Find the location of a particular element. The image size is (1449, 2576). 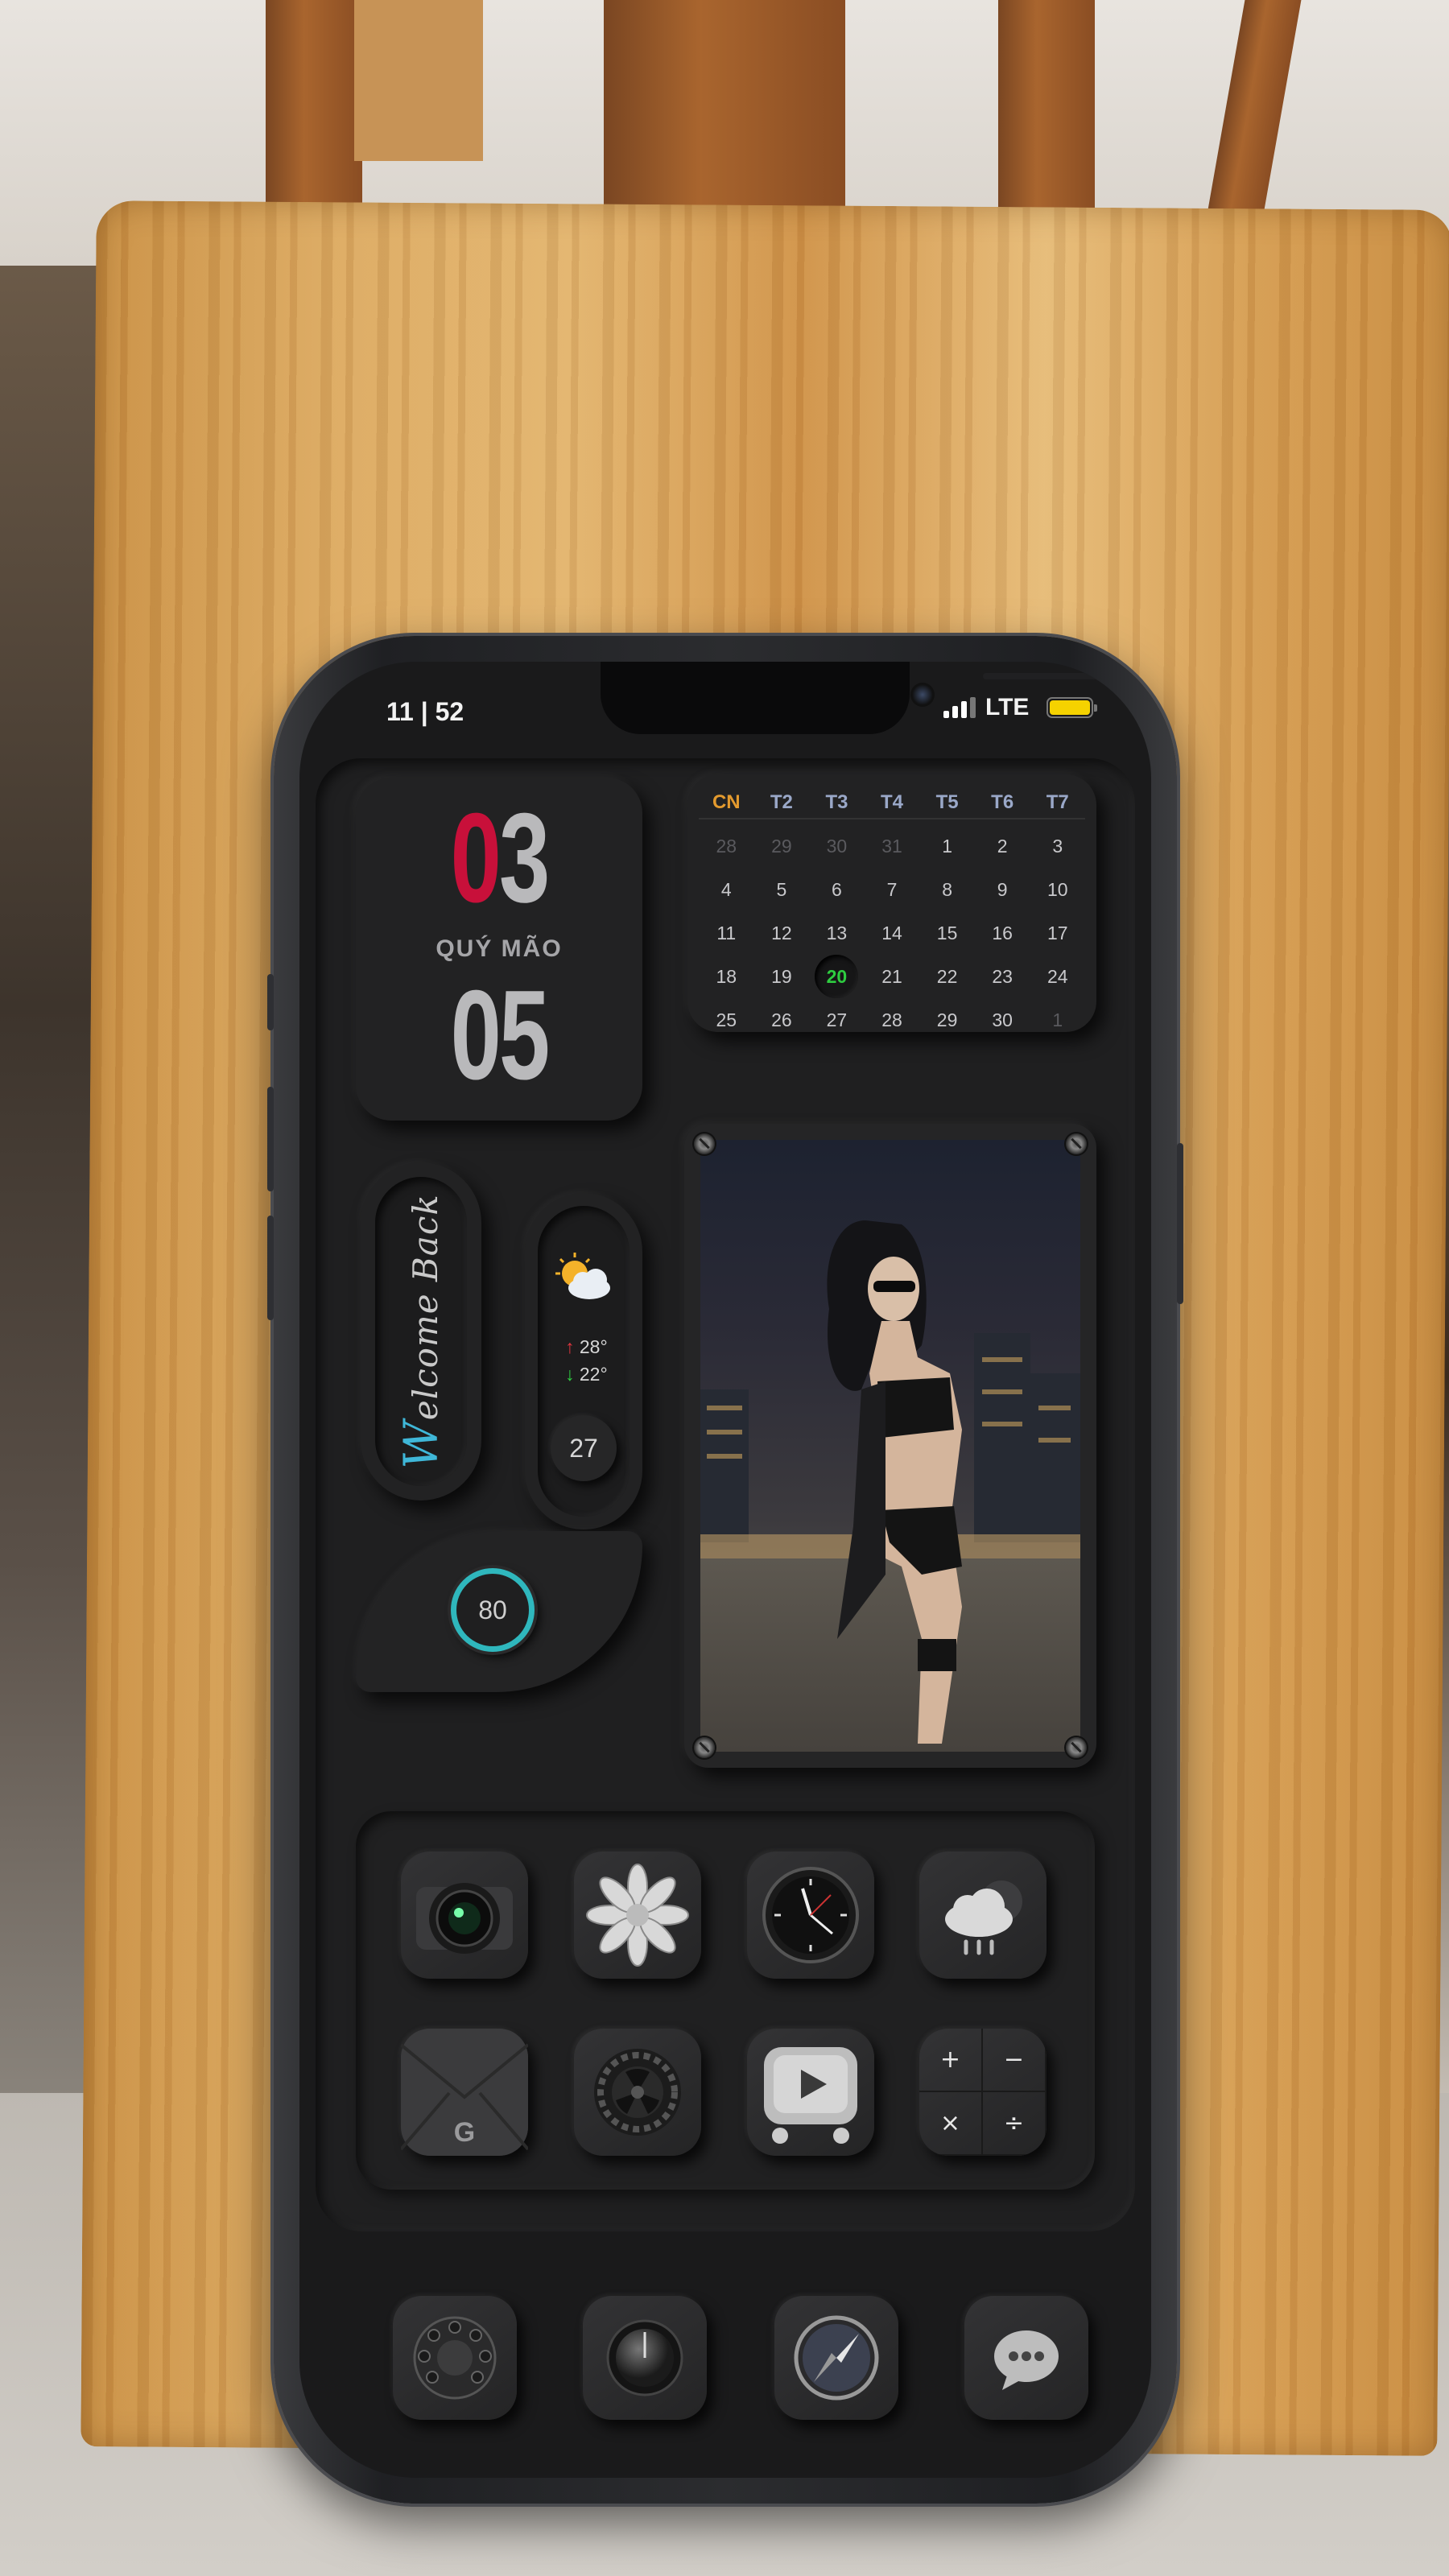

photo-widget is located at coordinates (890, 1446).